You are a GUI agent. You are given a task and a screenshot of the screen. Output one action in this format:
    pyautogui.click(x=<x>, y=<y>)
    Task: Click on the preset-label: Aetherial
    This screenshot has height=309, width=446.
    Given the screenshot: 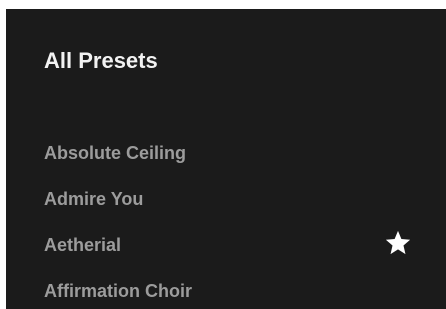 What is the action you would take?
    pyautogui.click(x=83, y=245)
    